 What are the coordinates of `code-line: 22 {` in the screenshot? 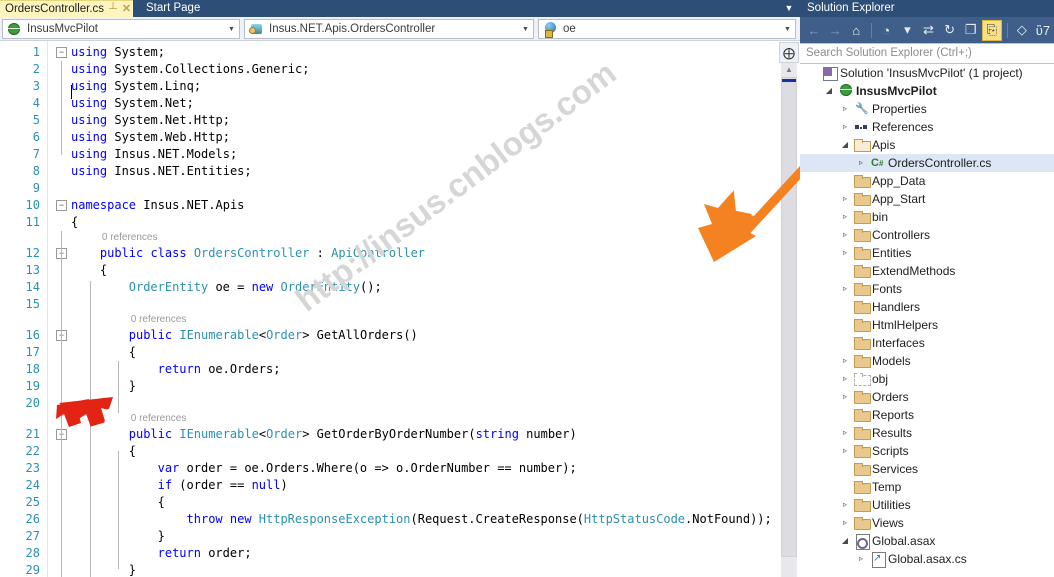 It's located at (389, 451).